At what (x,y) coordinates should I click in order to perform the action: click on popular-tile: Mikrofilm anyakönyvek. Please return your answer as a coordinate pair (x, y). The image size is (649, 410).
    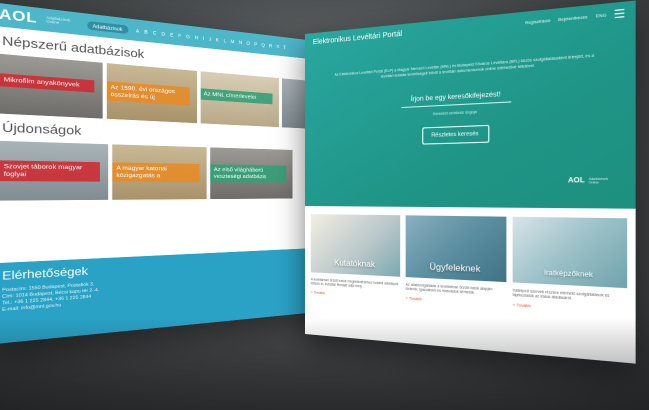
    Looking at the image, I should click on (51, 86).